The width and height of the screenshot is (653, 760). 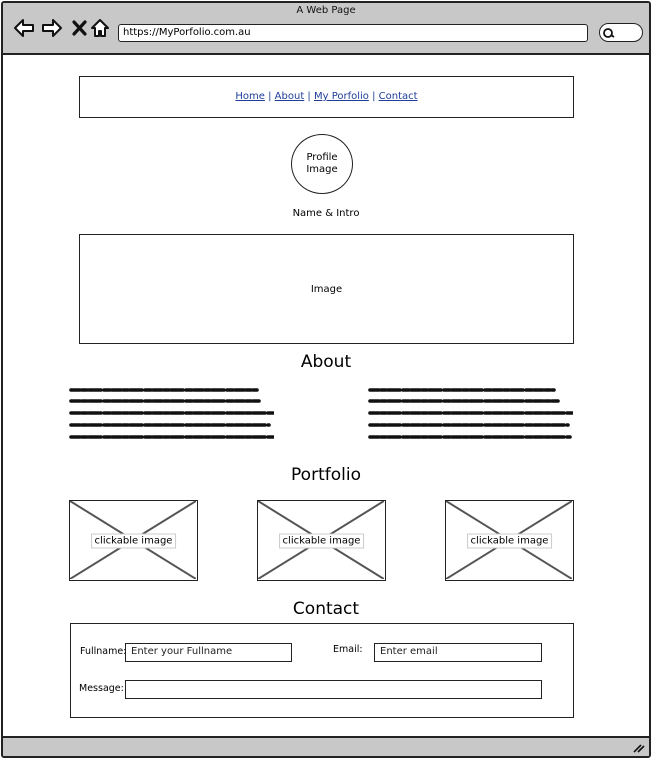 What do you see at coordinates (398, 96) in the screenshot?
I see `nav-link-contact: Contact` at bounding box center [398, 96].